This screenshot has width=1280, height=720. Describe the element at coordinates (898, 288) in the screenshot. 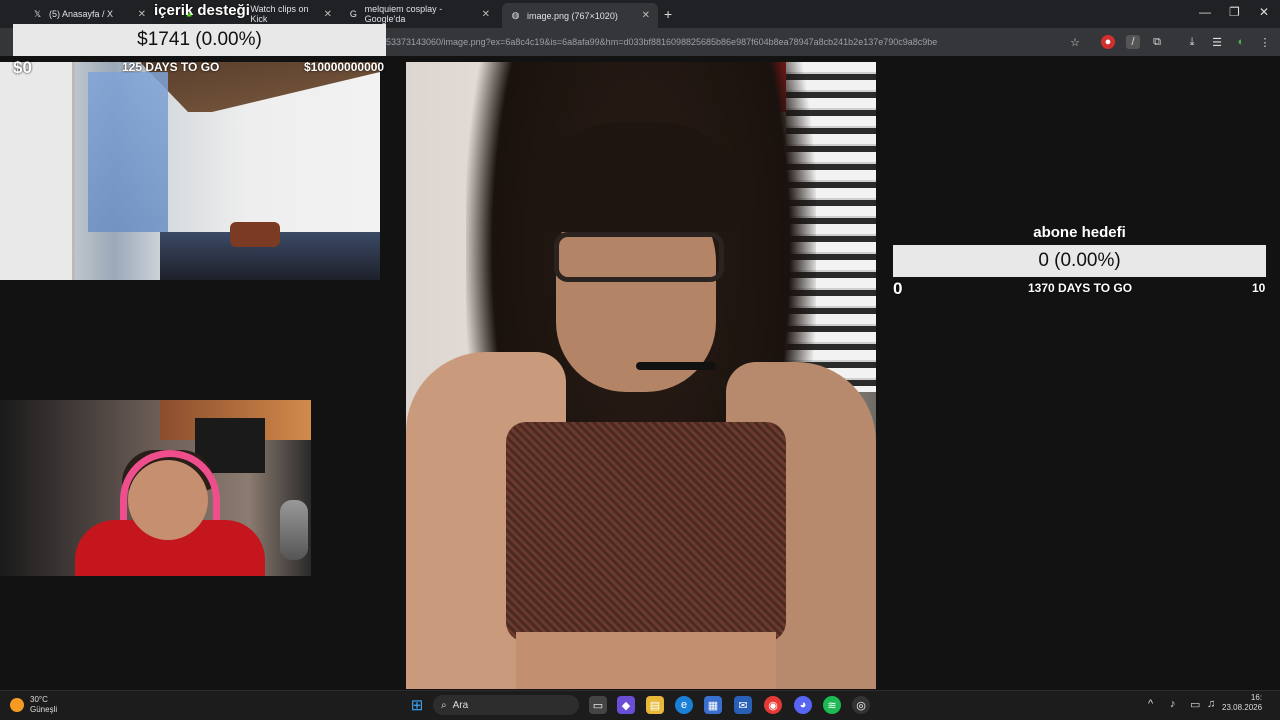

I see `subscriber-goal-start: 0` at that location.